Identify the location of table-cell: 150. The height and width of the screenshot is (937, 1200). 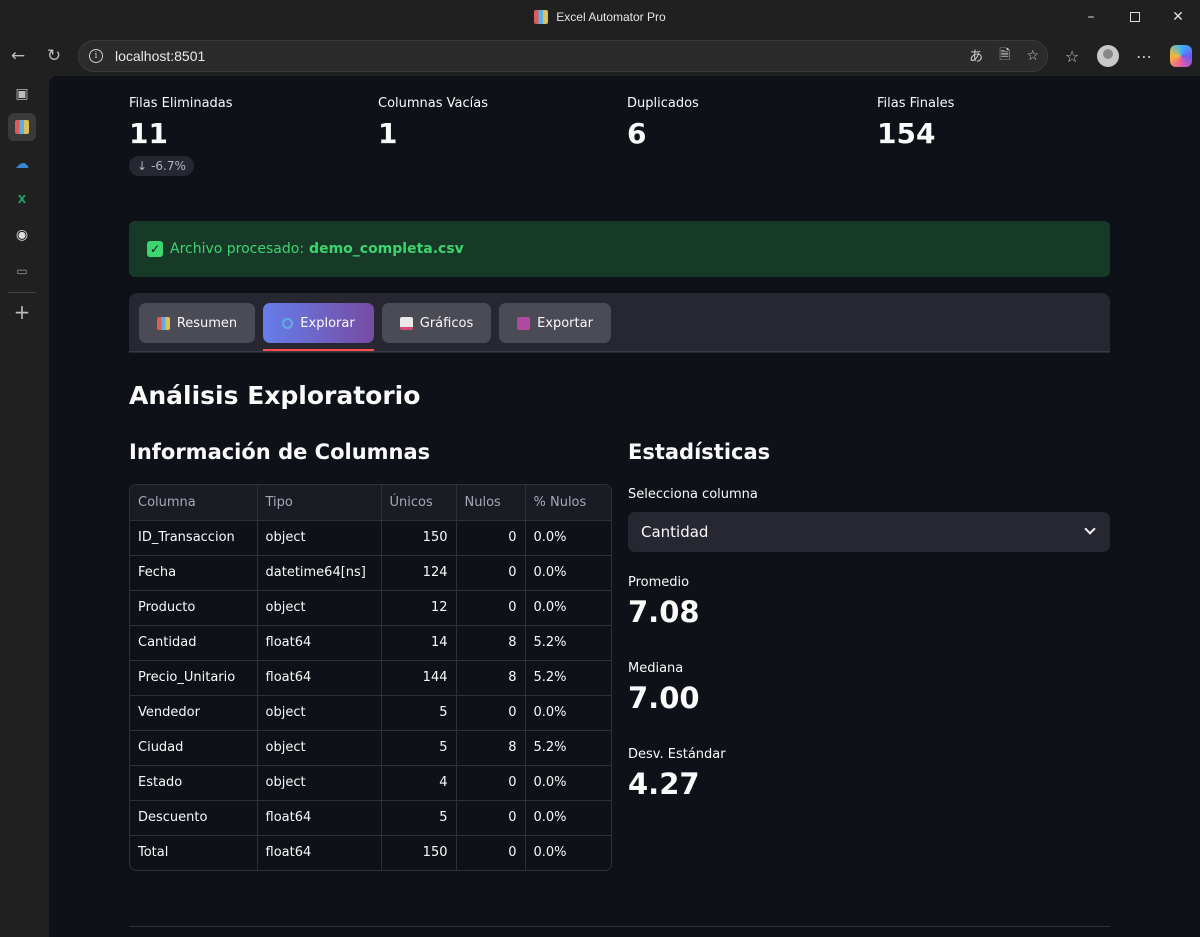
(419, 852).